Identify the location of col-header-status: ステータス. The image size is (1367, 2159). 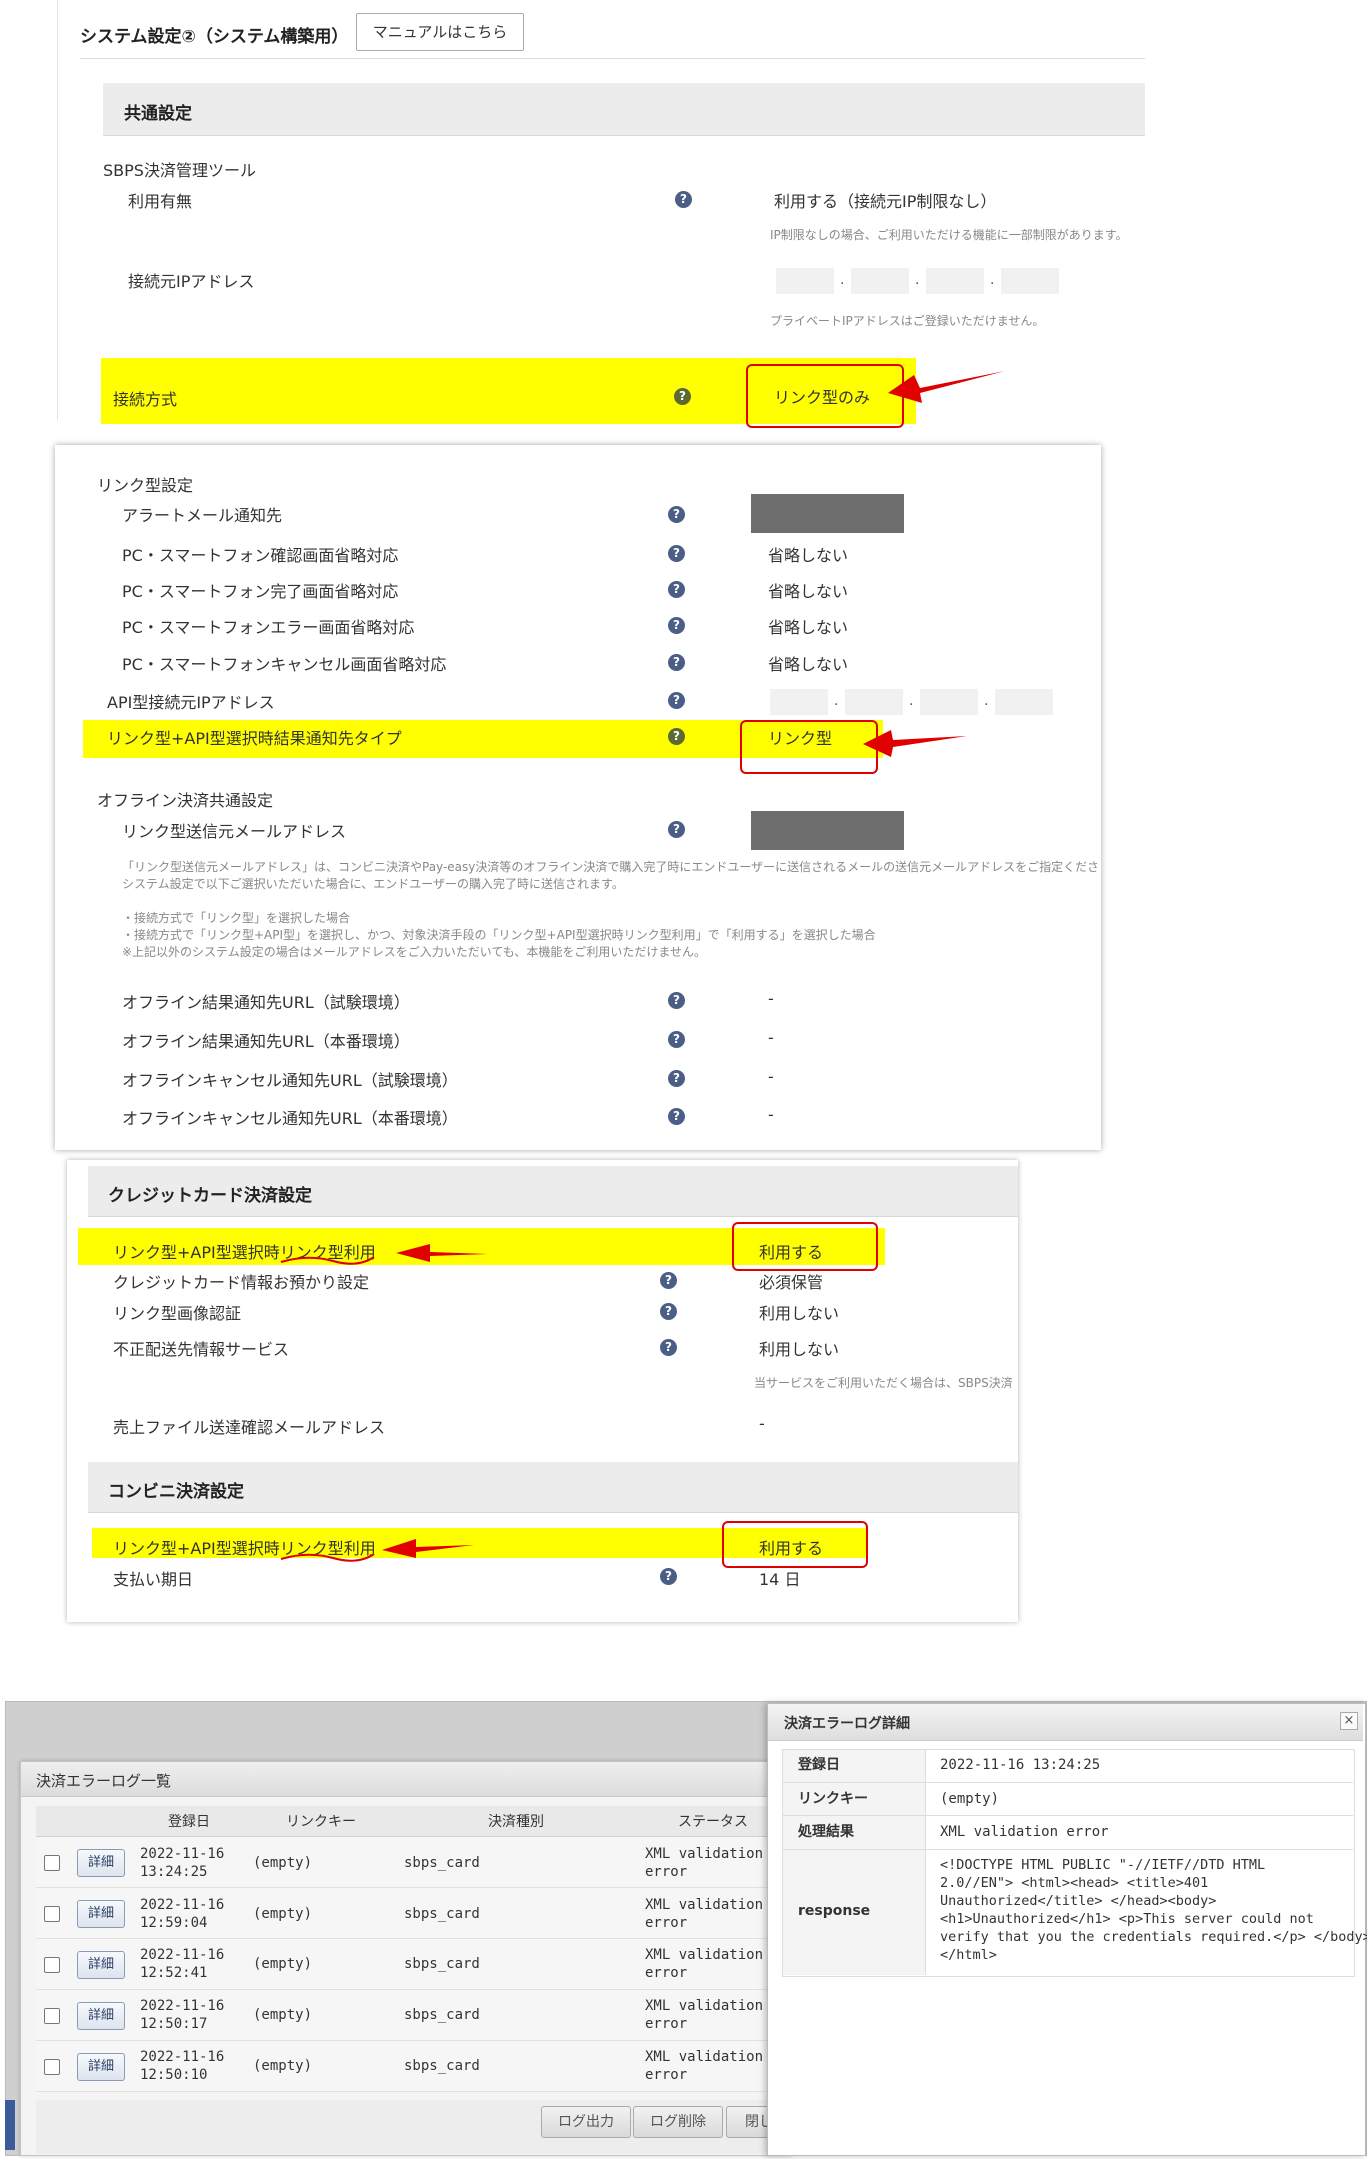
(713, 1822).